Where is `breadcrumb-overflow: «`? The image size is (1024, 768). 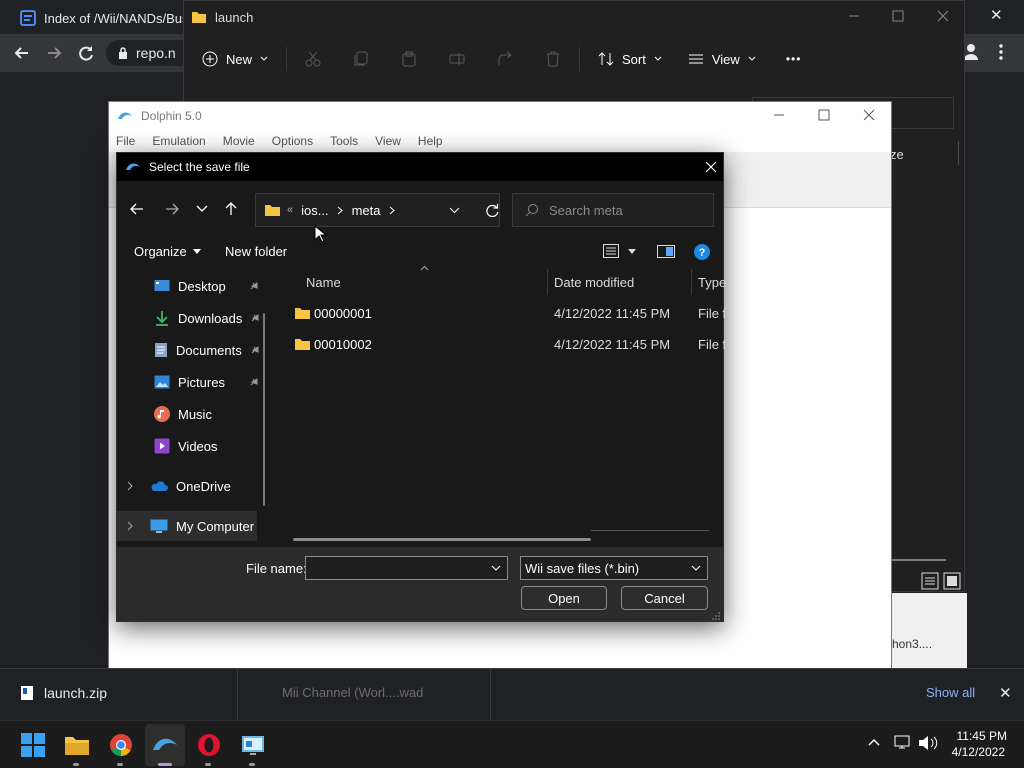
breadcrumb-overflow: « is located at coordinates (290, 210).